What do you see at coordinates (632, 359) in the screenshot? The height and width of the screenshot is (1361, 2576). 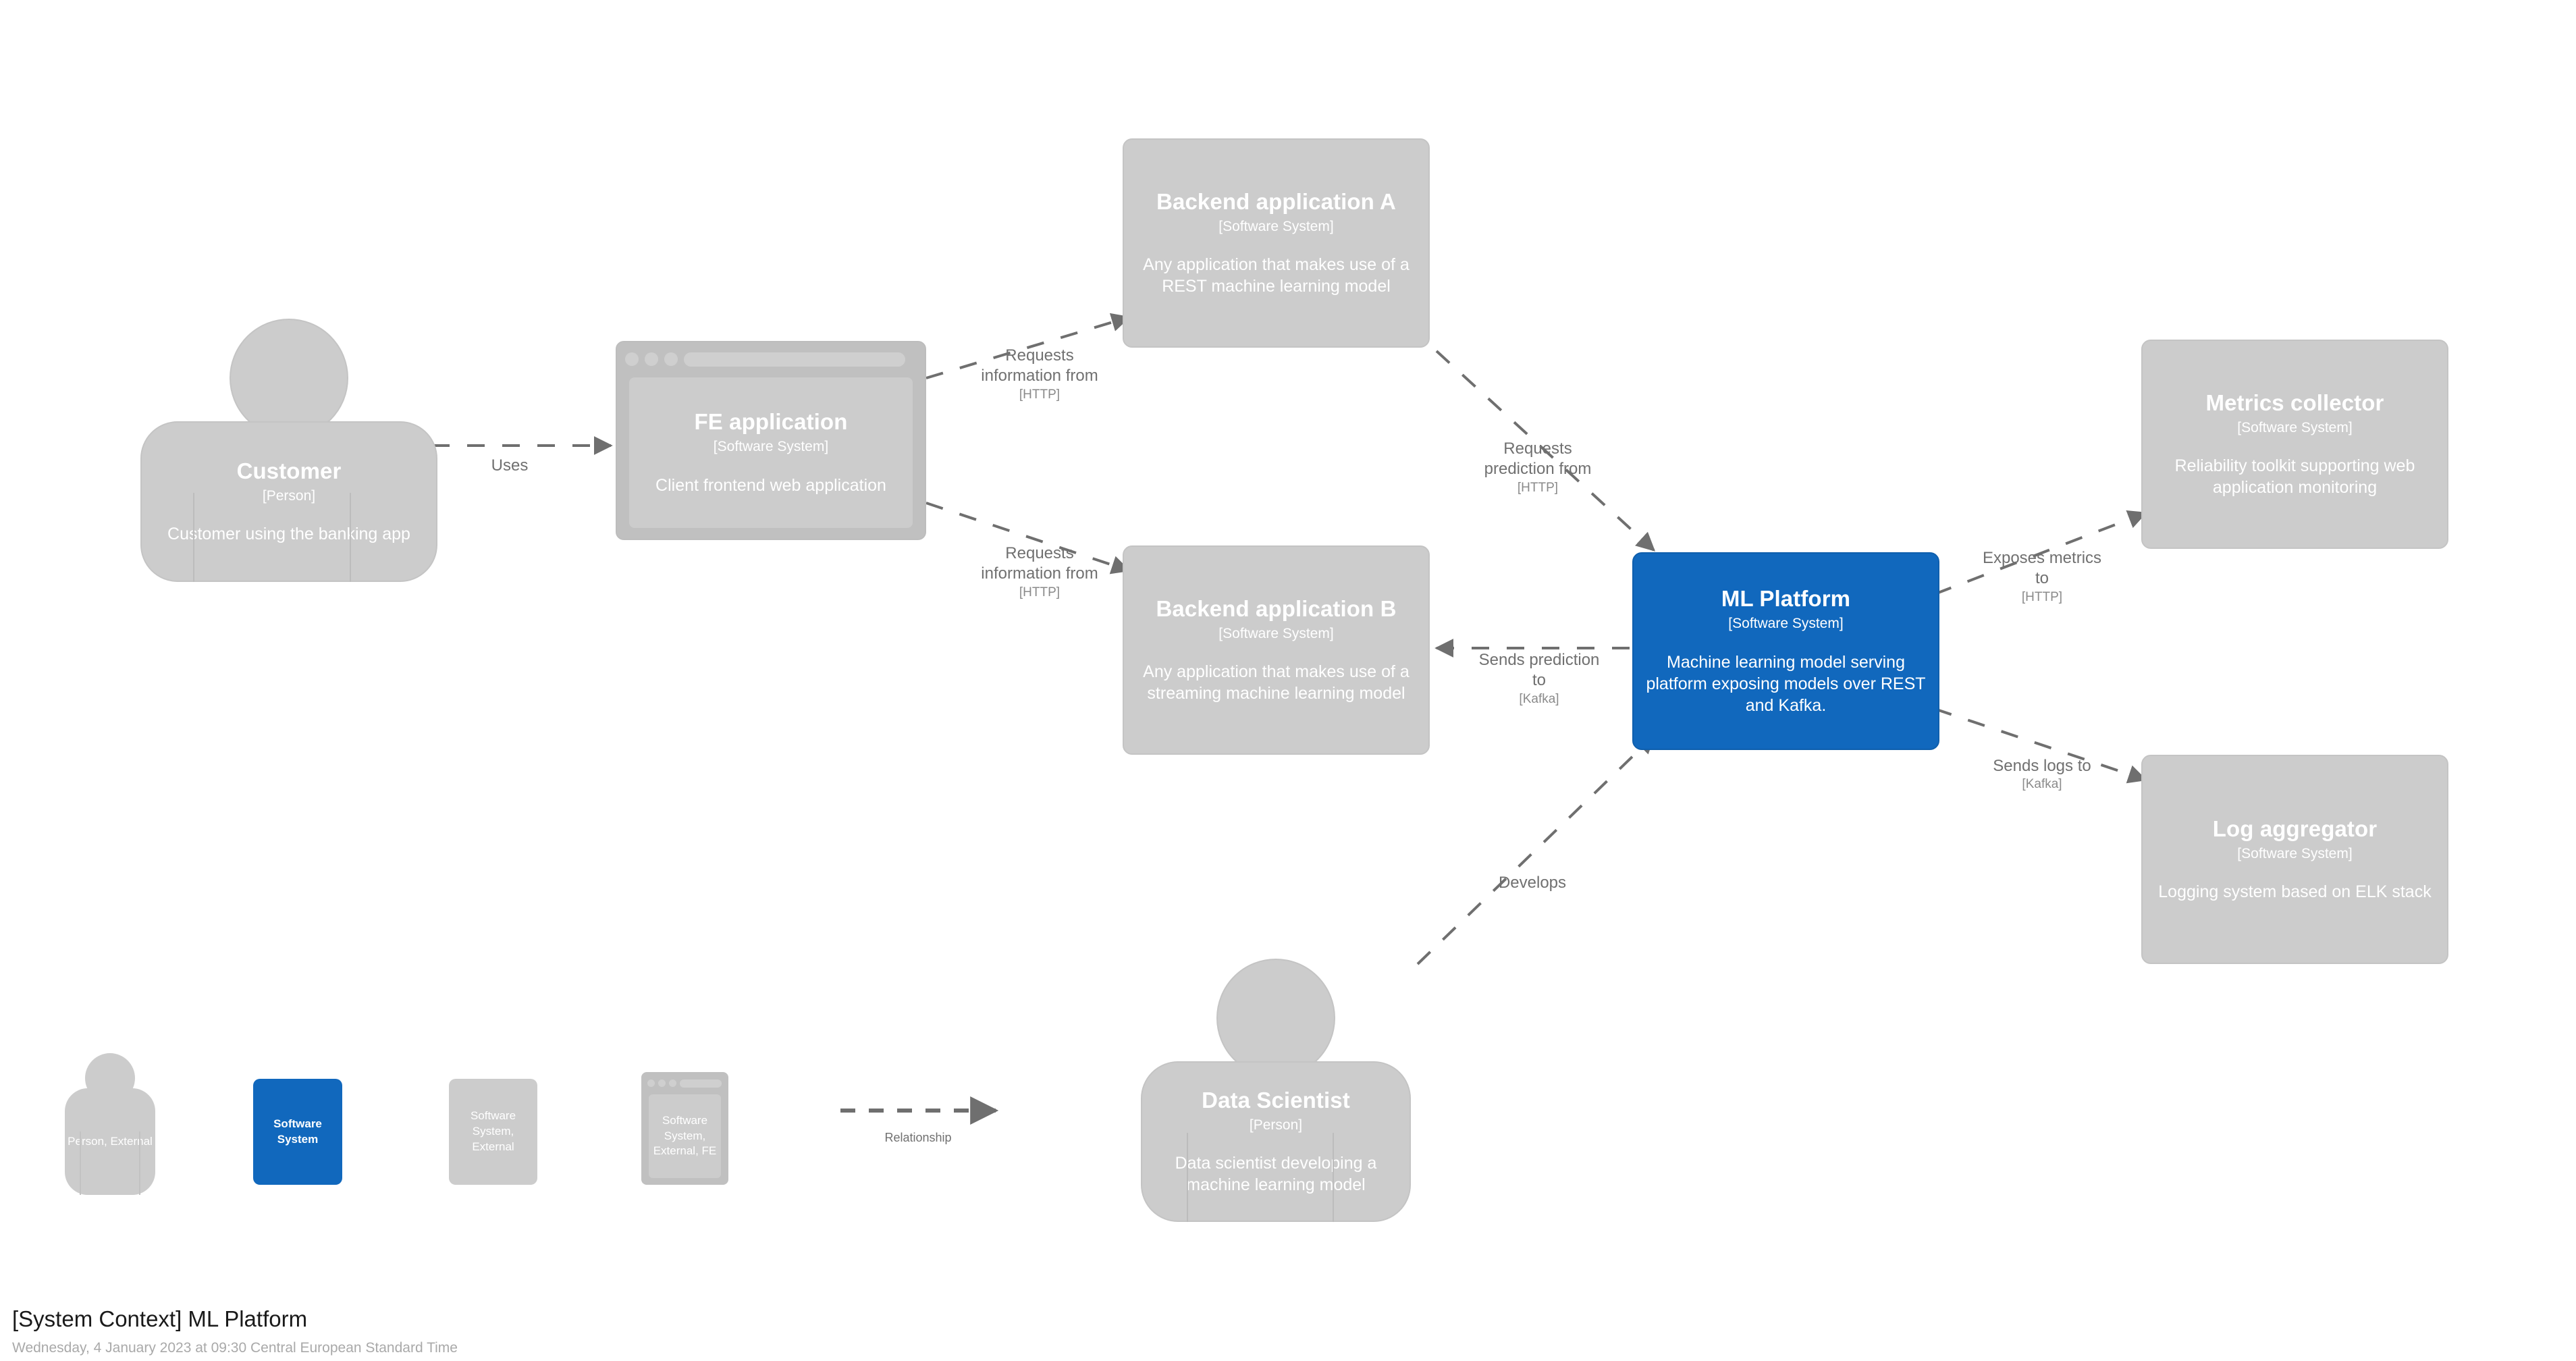 I see `browser-dot-red-icon` at bounding box center [632, 359].